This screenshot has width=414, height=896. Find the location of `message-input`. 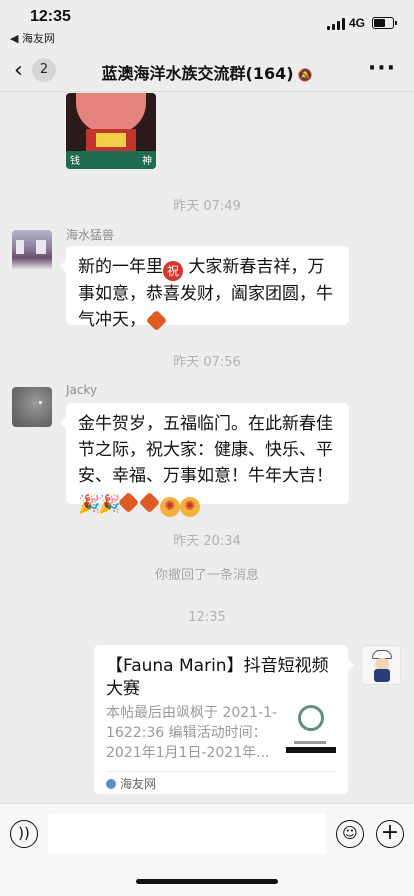

message-input is located at coordinates (187, 834).